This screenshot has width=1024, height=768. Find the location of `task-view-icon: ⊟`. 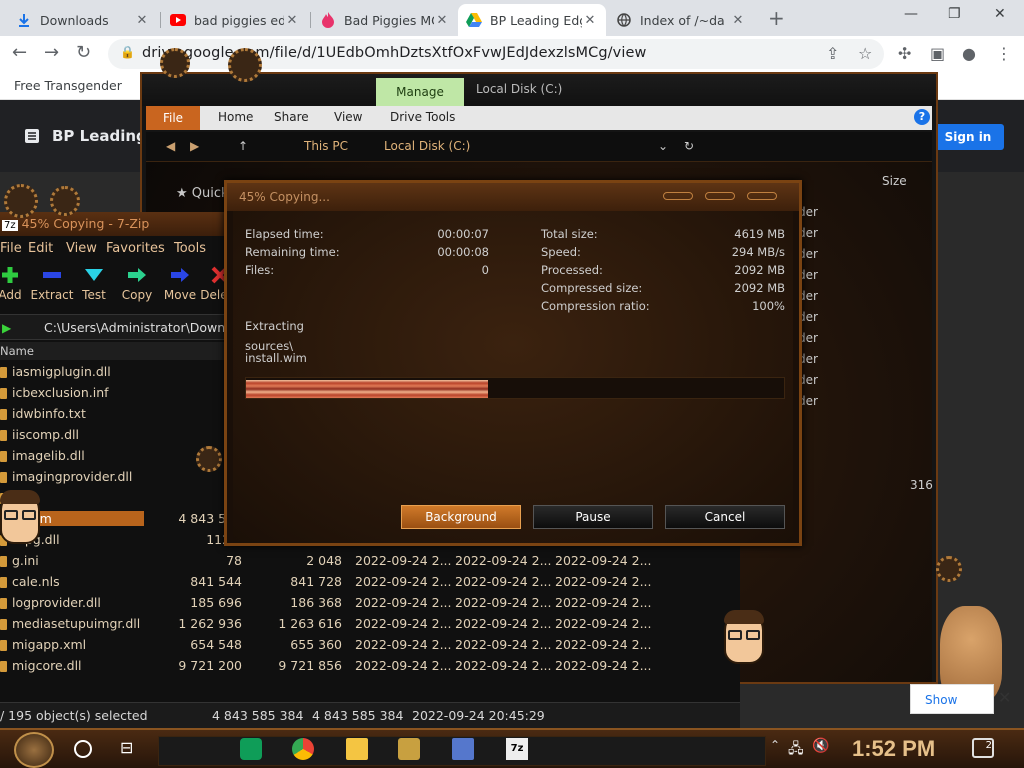

task-view-icon: ⊟ is located at coordinates (131, 749).